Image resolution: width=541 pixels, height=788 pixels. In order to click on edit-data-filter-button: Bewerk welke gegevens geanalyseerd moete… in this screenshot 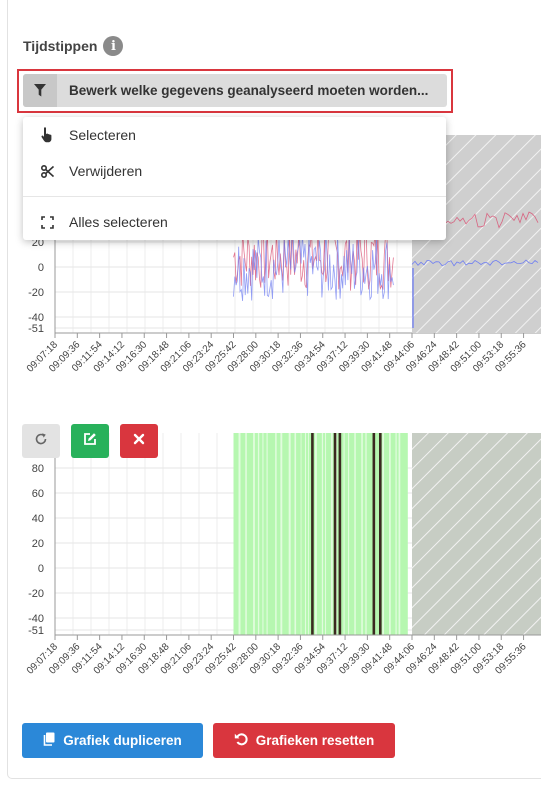, I will do `click(235, 90)`.